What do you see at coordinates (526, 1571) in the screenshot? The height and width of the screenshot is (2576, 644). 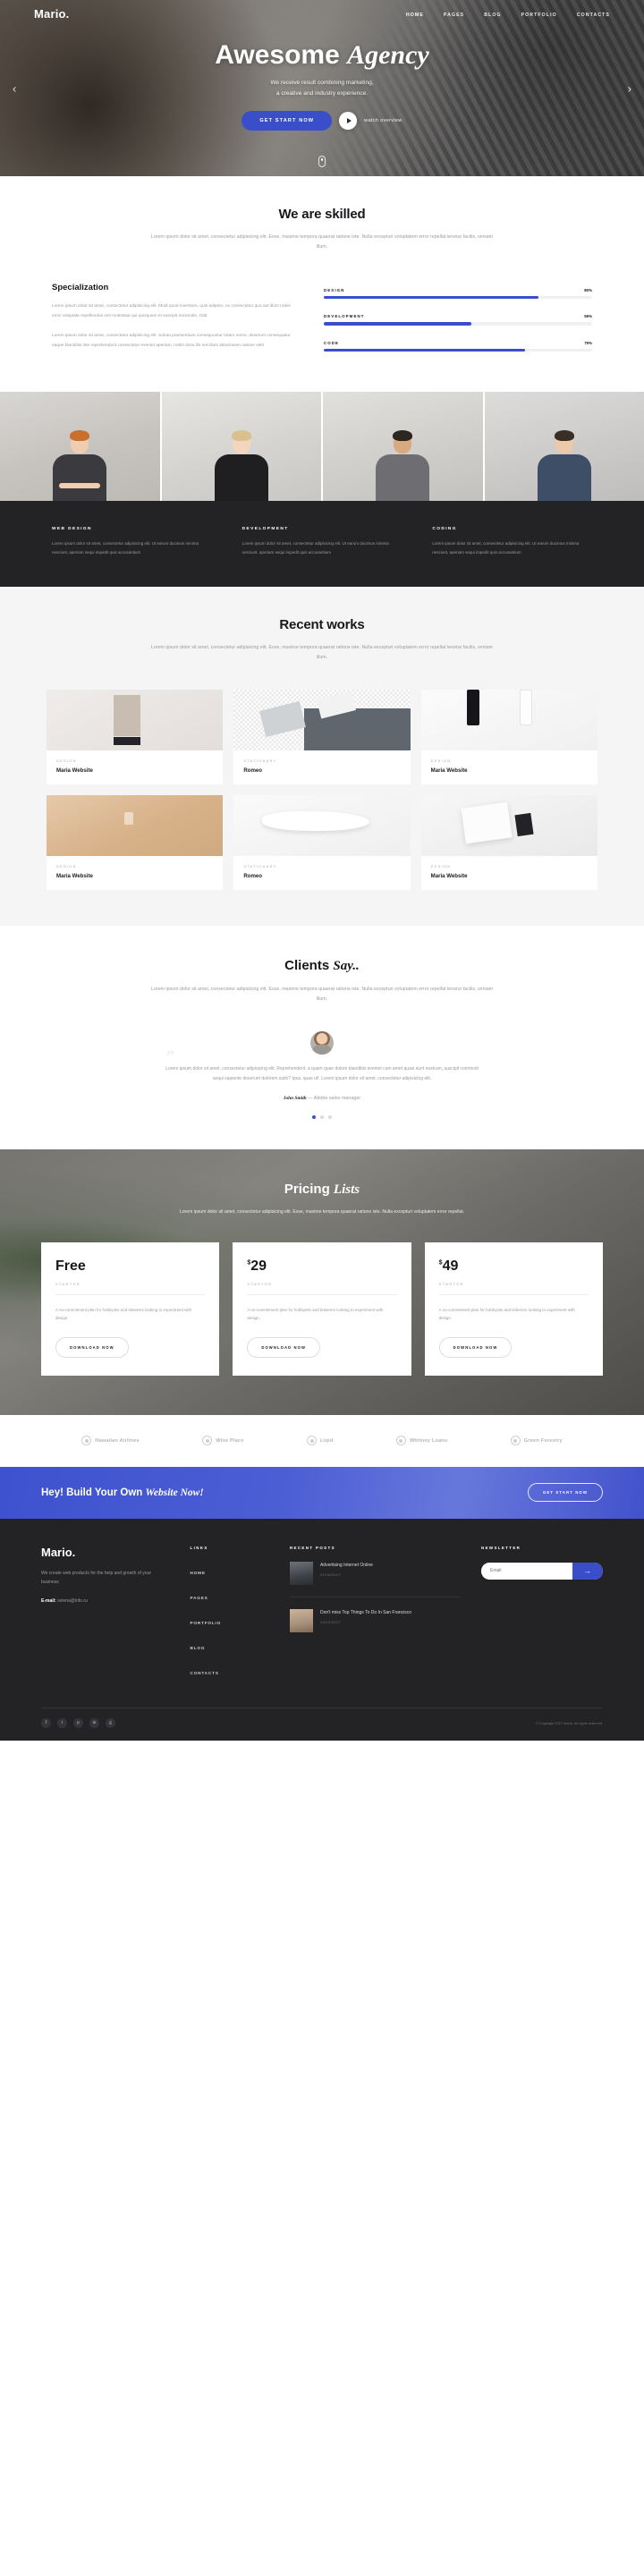 I see `newsletter-email-input` at bounding box center [526, 1571].